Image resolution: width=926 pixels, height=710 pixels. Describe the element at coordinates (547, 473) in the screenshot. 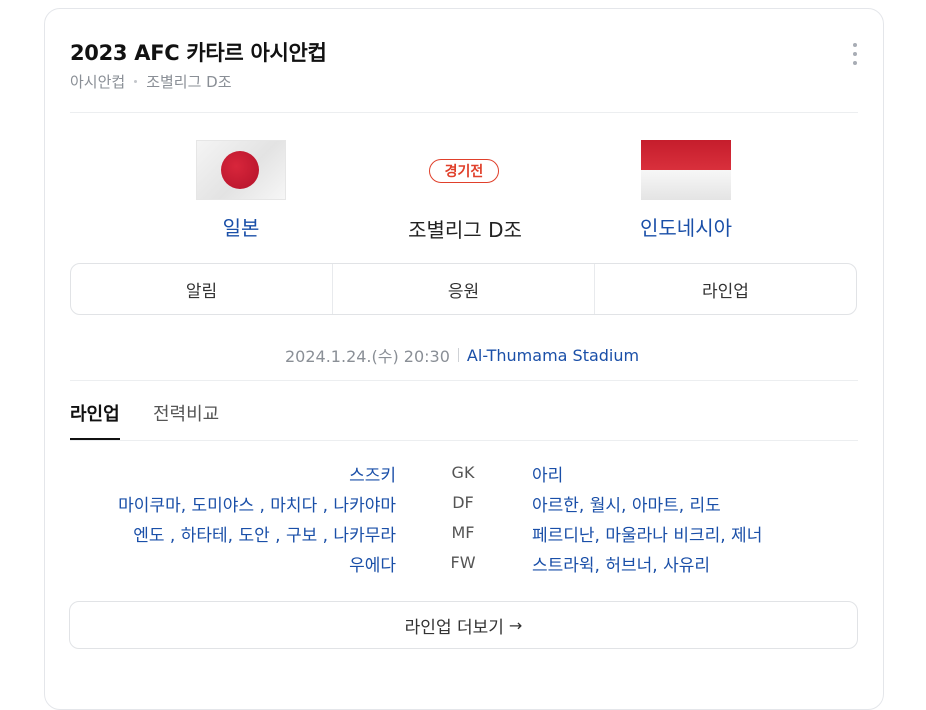

I see `away-players: 아리` at that location.